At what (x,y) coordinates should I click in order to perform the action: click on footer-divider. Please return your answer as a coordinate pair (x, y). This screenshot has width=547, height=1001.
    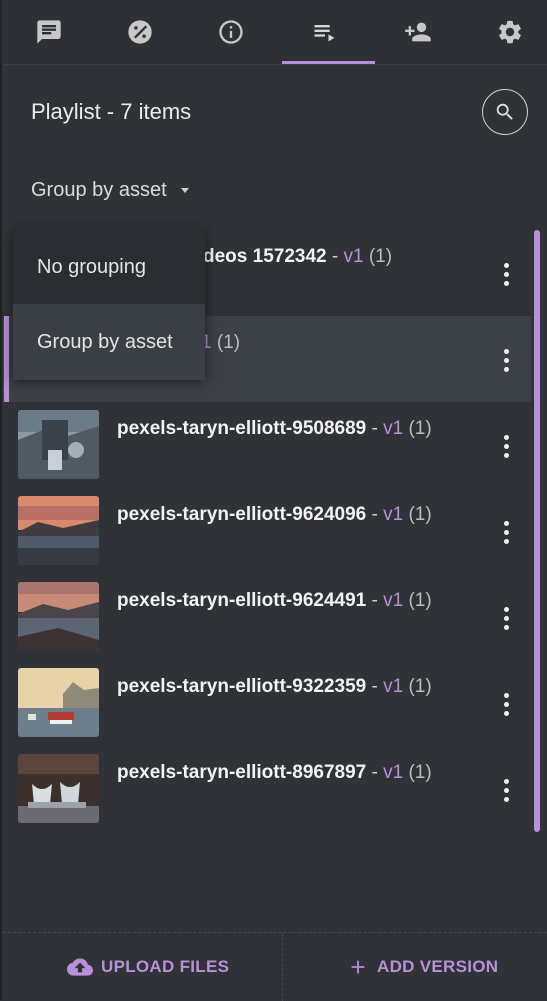
    Looking at the image, I should click on (282, 967).